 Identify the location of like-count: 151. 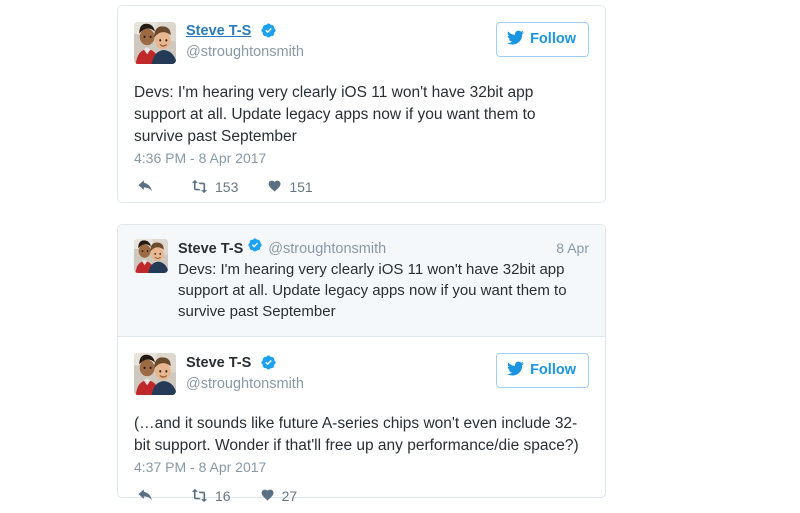
(301, 186).